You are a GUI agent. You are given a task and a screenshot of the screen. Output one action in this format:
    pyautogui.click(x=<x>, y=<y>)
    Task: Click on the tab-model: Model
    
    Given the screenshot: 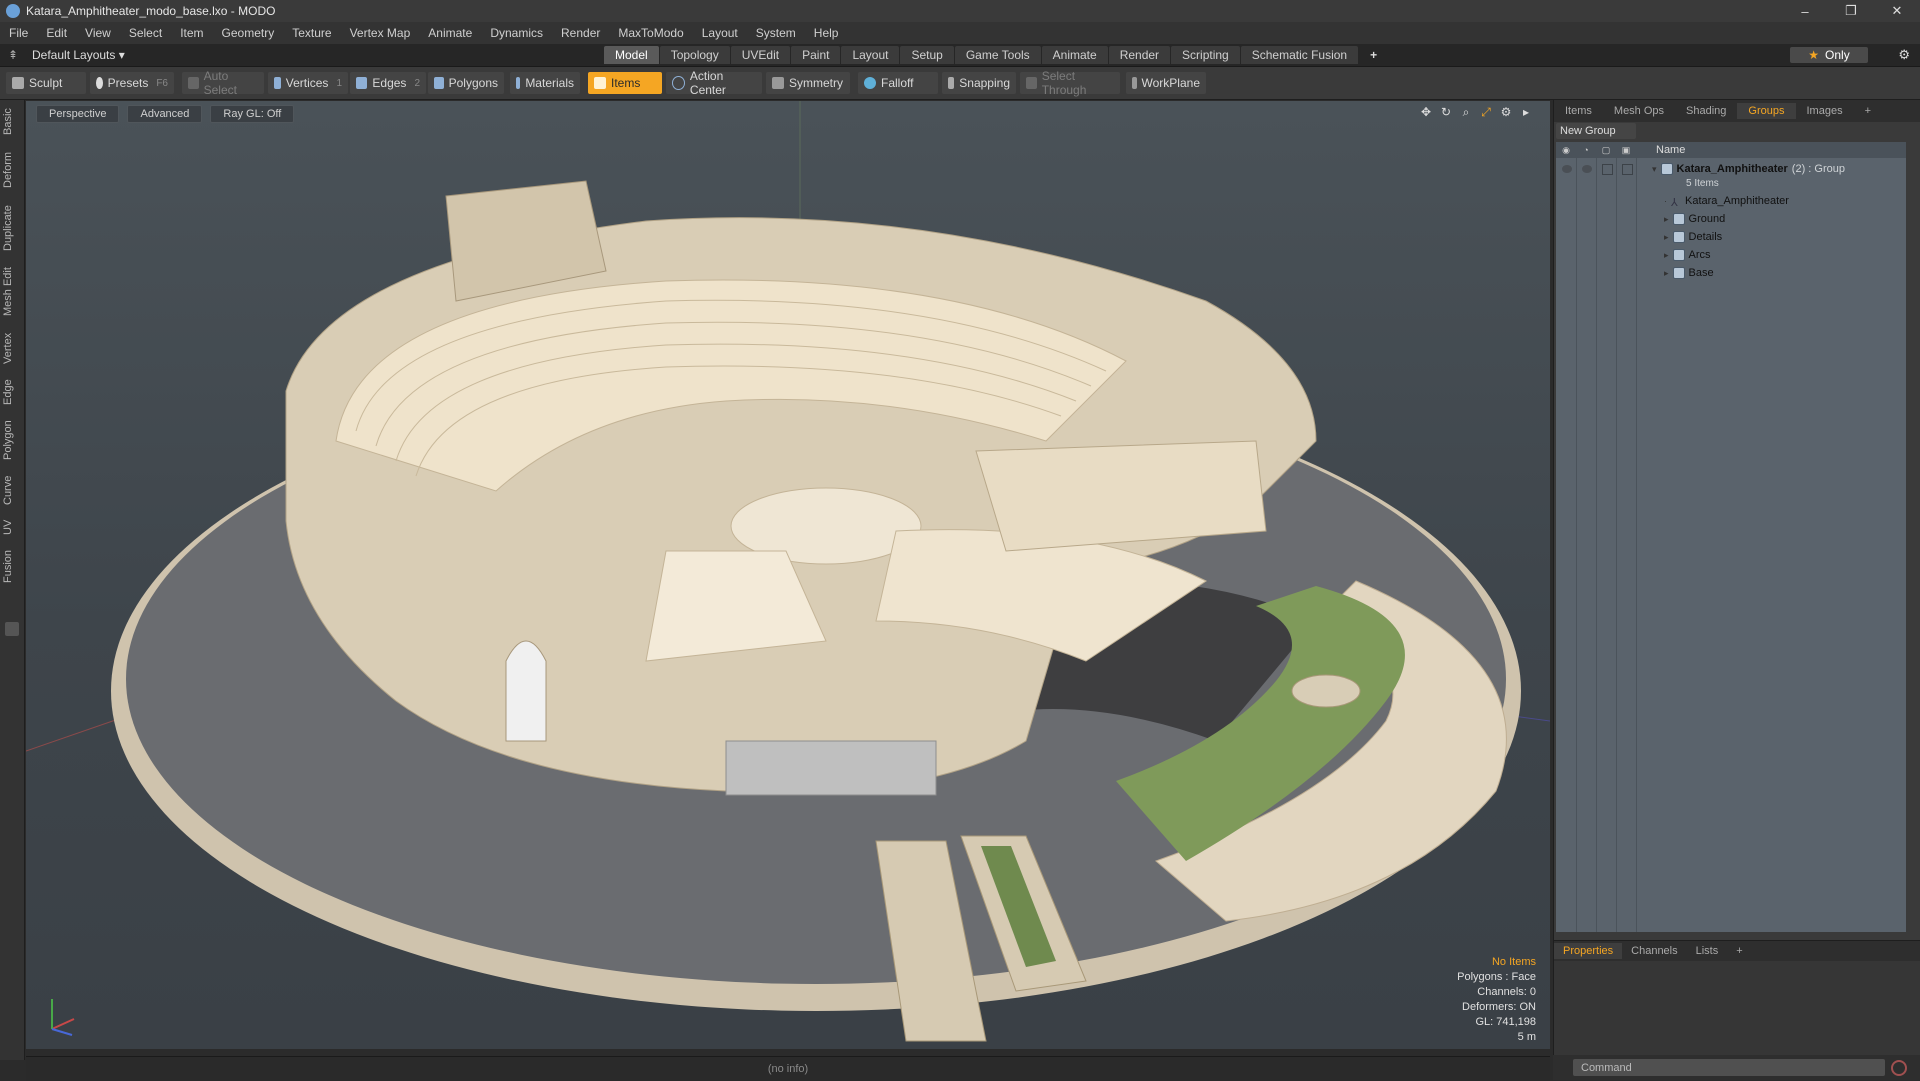 What is the action you would take?
    pyautogui.click(x=631, y=55)
    